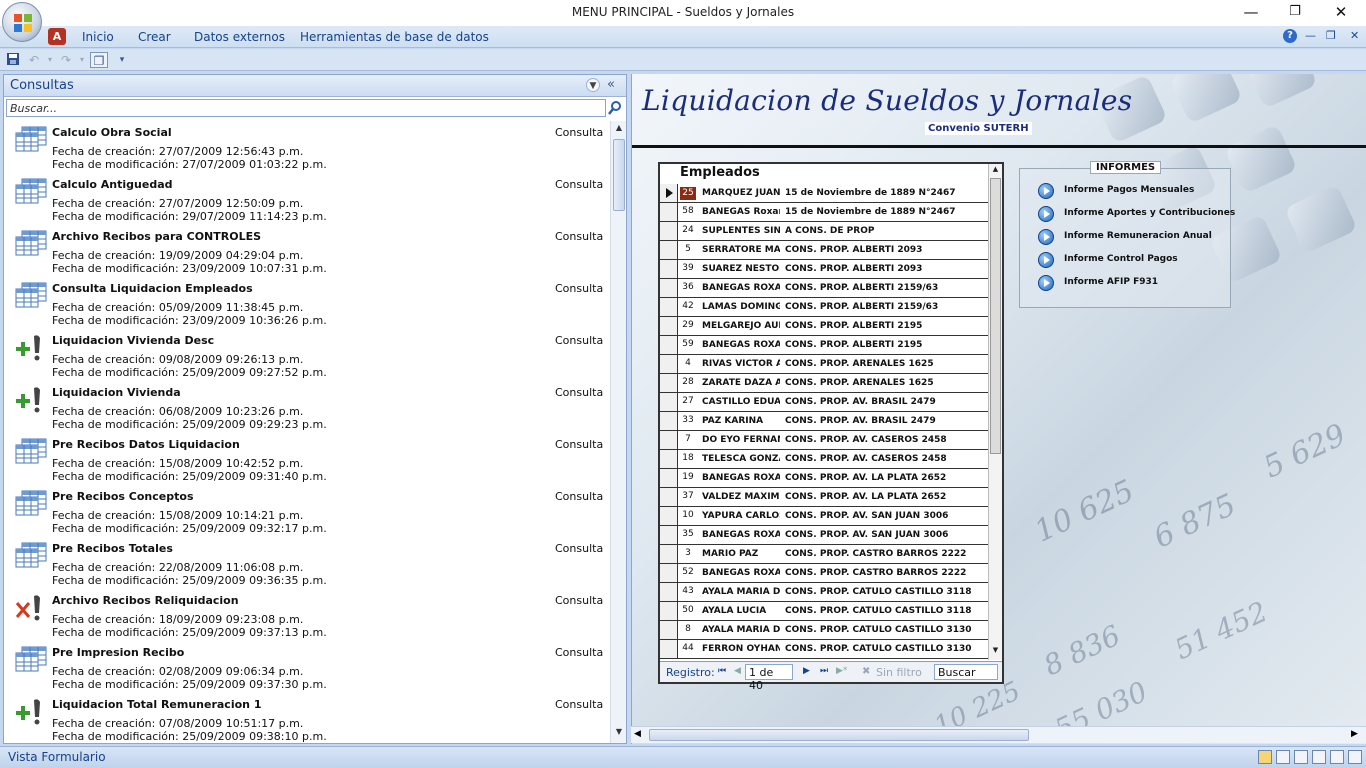  Describe the element at coordinates (885, 516) in the screenshot. I see `employee-address: CONS. PROP. AV. SAN JUAN 3006` at that location.